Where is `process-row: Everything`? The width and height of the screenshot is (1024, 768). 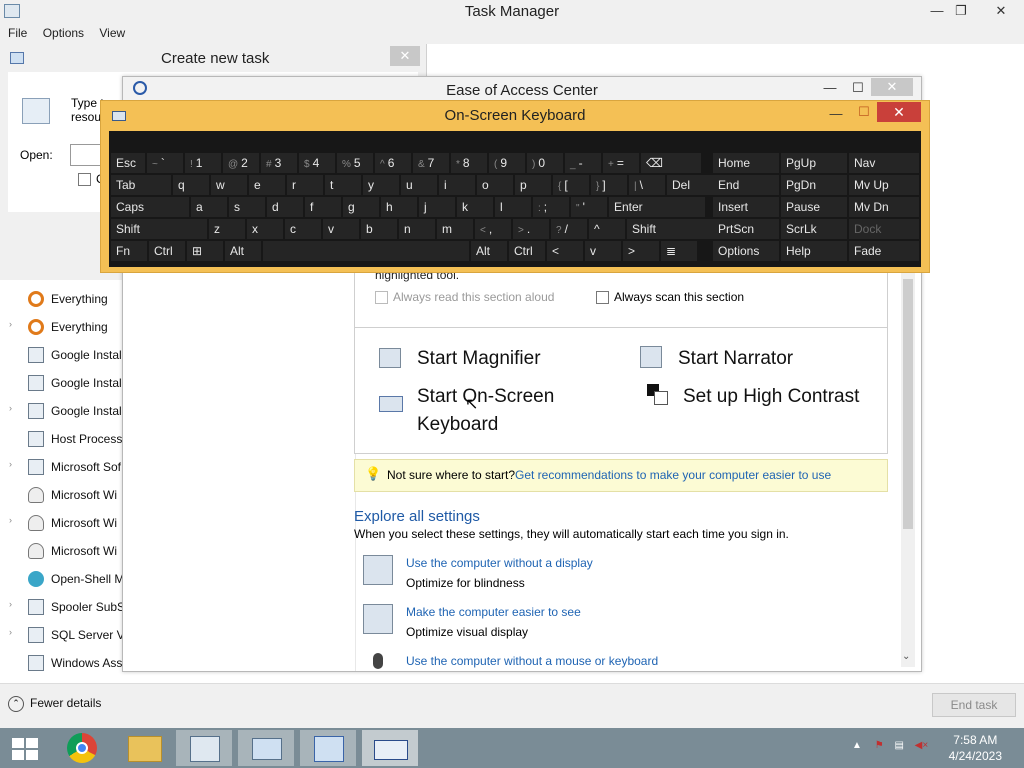
process-row: Everything is located at coordinates (64, 299).